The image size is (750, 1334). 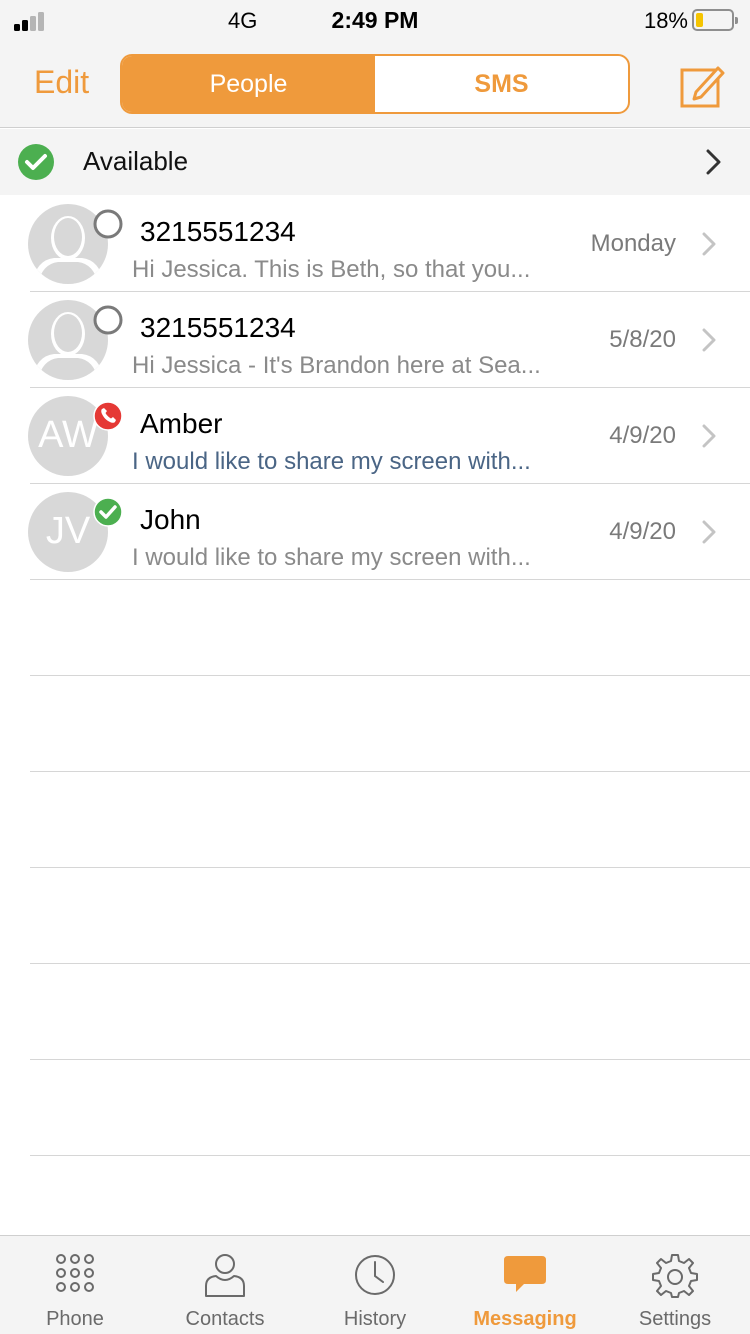 What do you see at coordinates (181, 423) in the screenshot?
I see `contact-name: Amber` at bounding box center [181, 423].